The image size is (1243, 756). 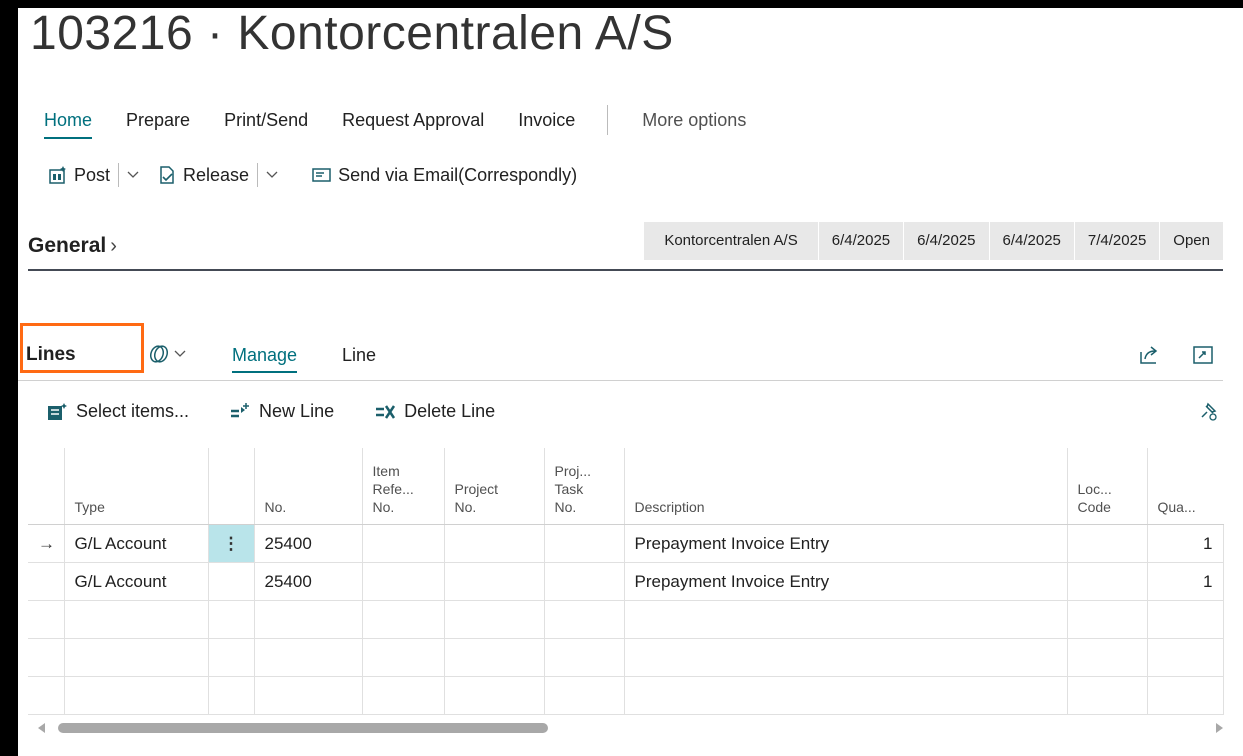 I want to click on share-icon, so click(x=1149, y=355).